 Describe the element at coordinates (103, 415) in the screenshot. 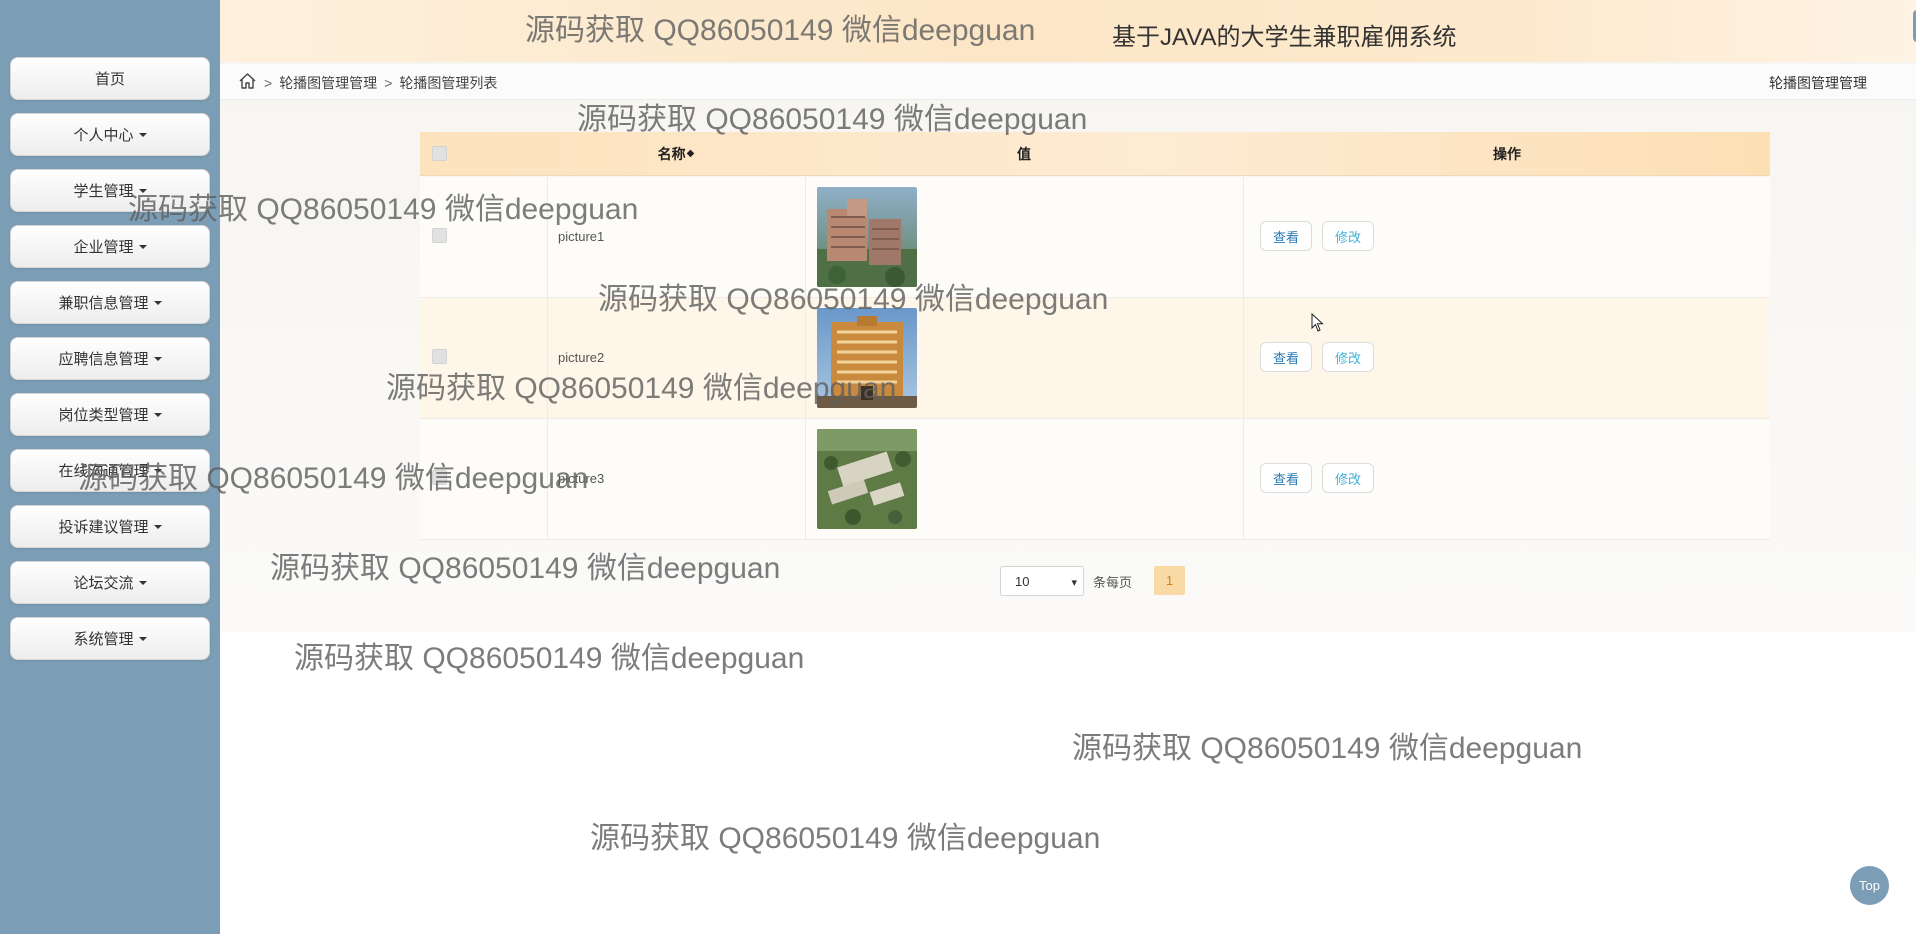

I see `sidebar-item-label: 岗位类型管理` at that location.